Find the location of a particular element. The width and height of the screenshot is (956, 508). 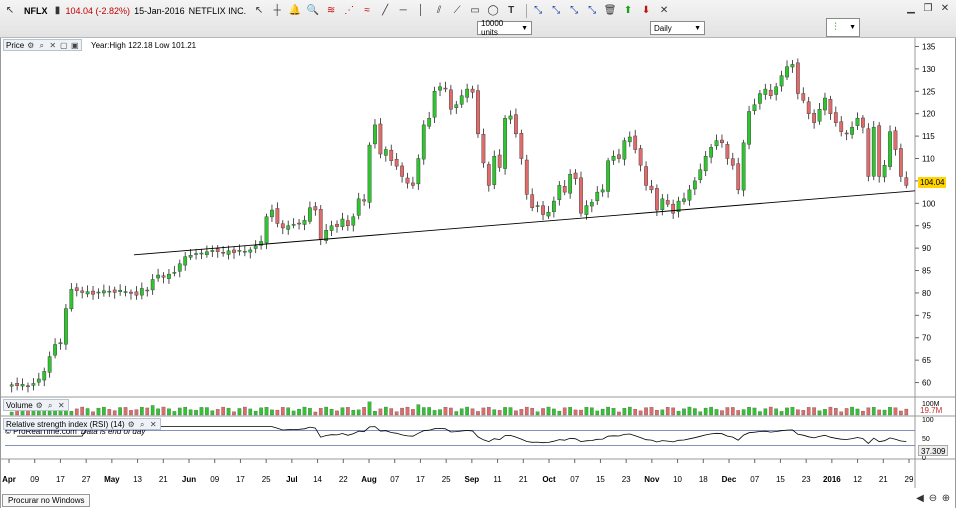

restore-icon: ❐ is located at coordinates (928, 8).